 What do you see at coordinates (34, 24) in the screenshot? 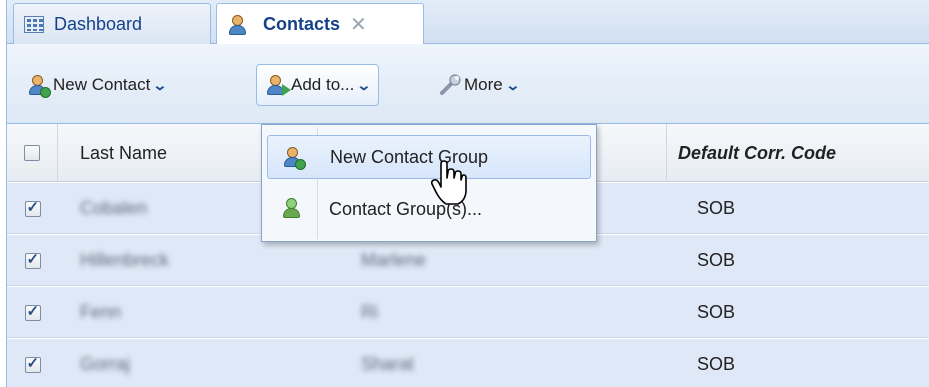
I see `dashboard-grid-icon` at bounding box center [34, 24].